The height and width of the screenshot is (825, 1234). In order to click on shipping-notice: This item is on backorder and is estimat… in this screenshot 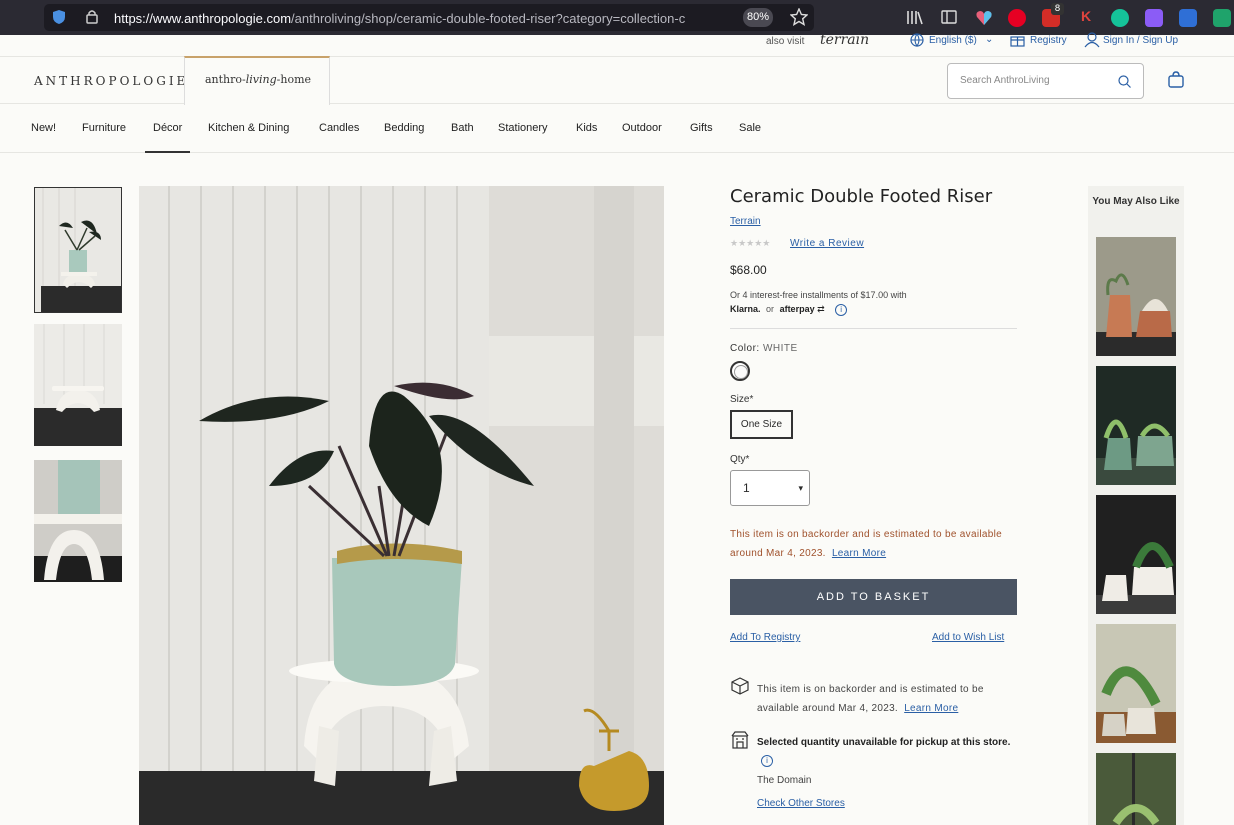, I will do `click(870, 699)`.